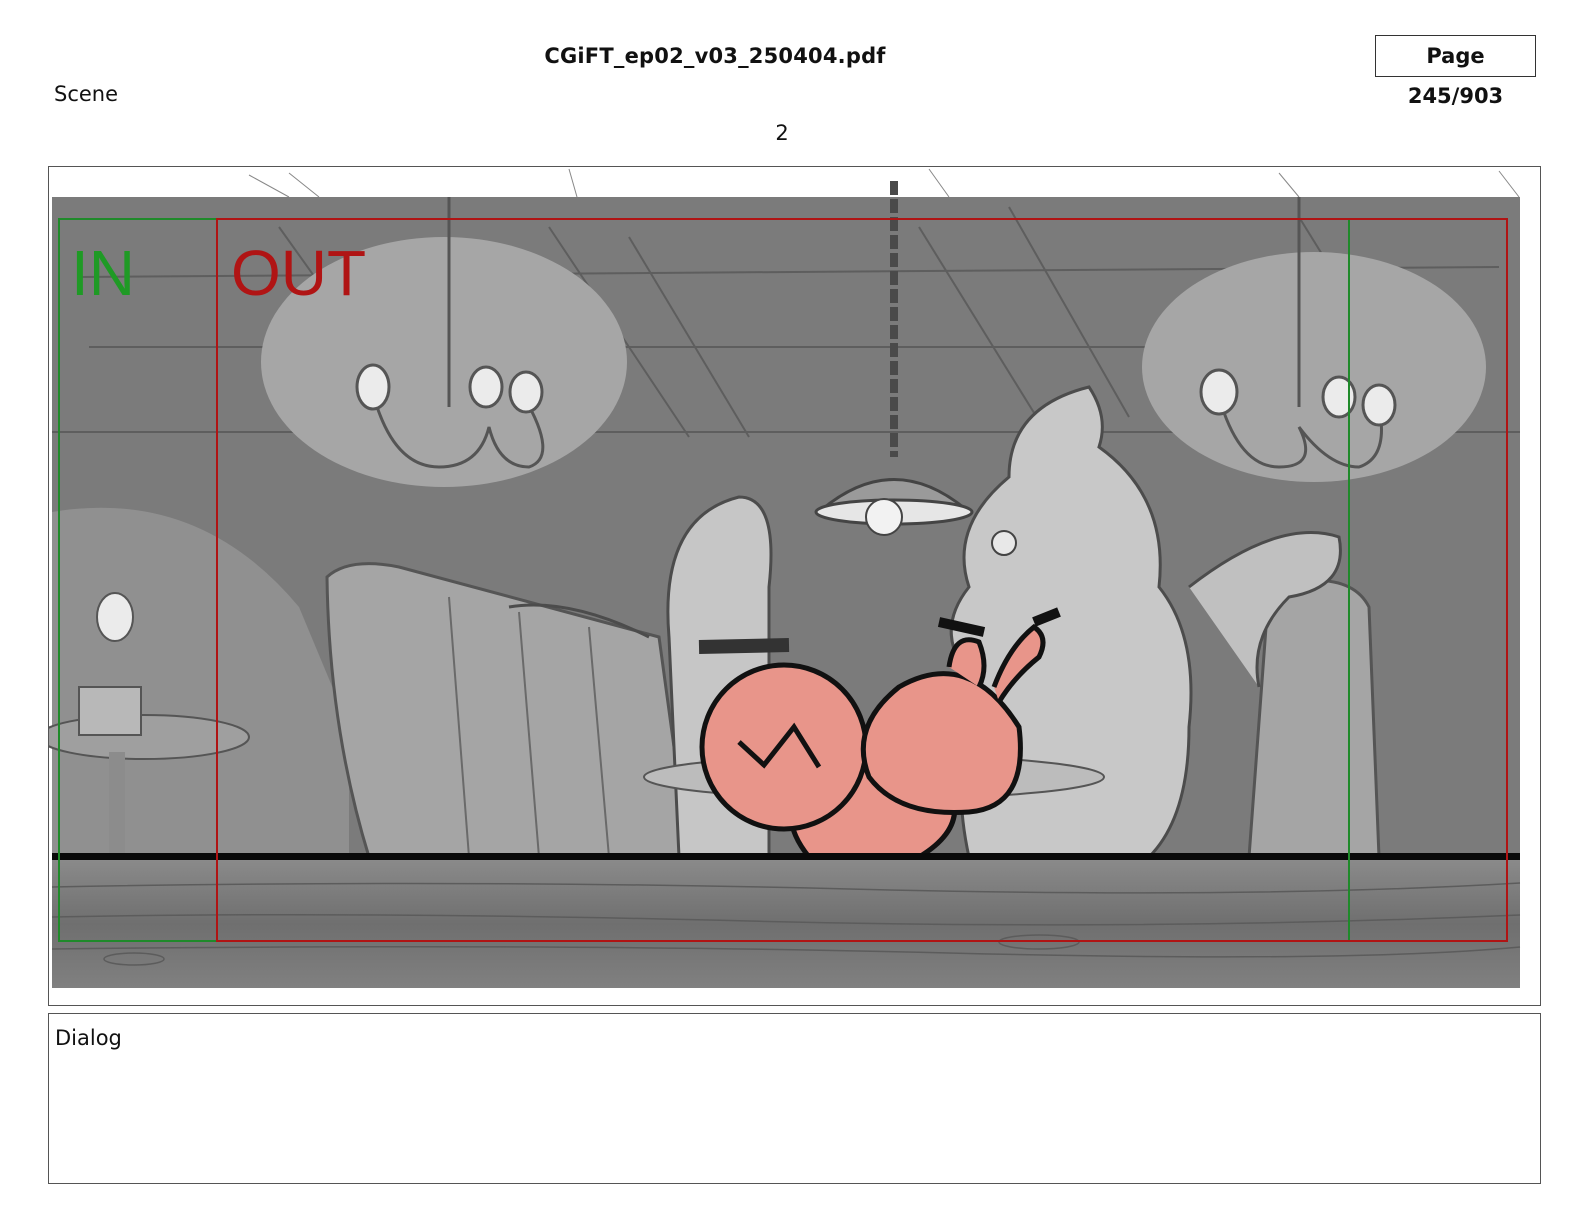  What do you see at coordinates (715, 56) in the screenshot?
I see `document-title: CGiFT_ep02_v03_250404.pdf` at bounding box center [715, 56].